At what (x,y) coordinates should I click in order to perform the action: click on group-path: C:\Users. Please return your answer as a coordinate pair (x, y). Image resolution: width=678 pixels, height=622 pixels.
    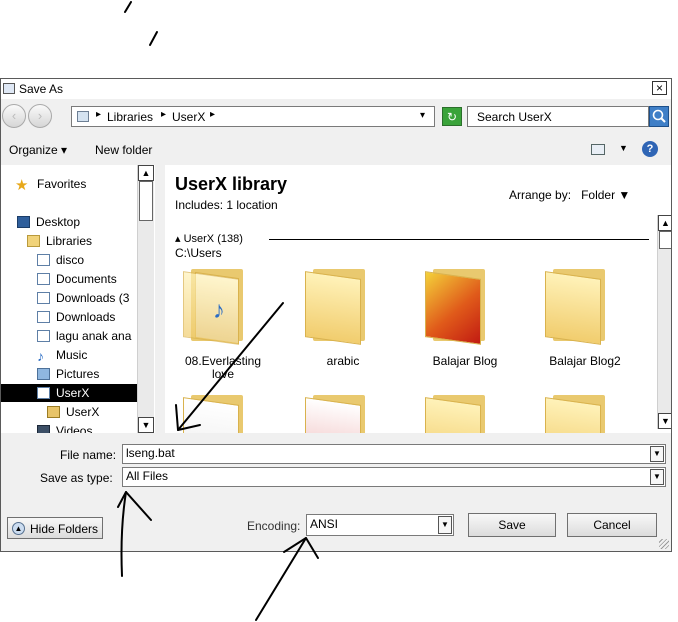
    Looking at the image, I should click on (198, 253).